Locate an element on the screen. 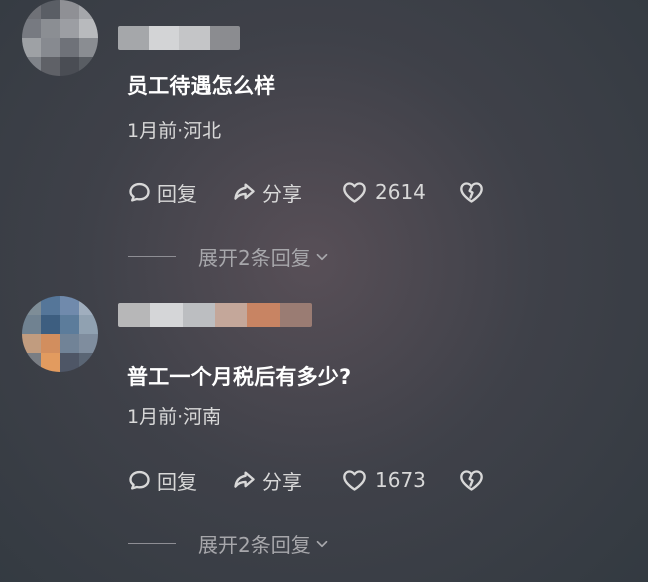 The image size is (648, 582). comment-actions: 回复 分享 2614 is located at coordinates (336, 192).